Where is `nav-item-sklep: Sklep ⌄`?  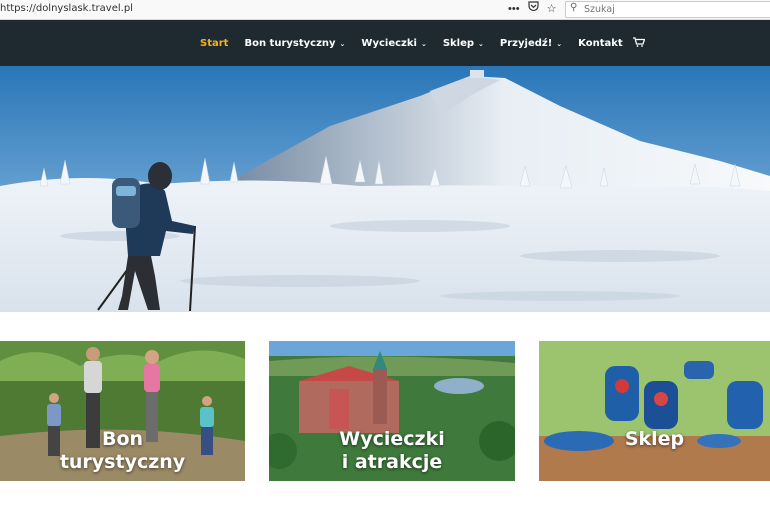 nav-item-sklep: Sklep ⌄ is located at coordinates (463, 43).